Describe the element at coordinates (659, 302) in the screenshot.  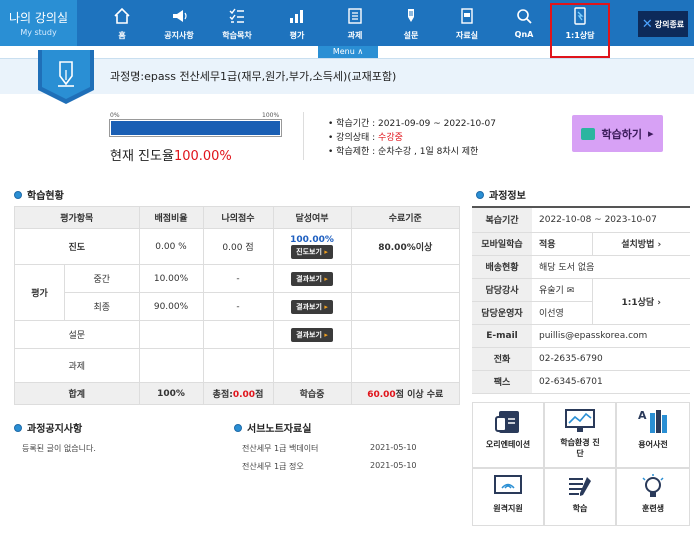
I see `chevron-right-icon: ›` at that location.